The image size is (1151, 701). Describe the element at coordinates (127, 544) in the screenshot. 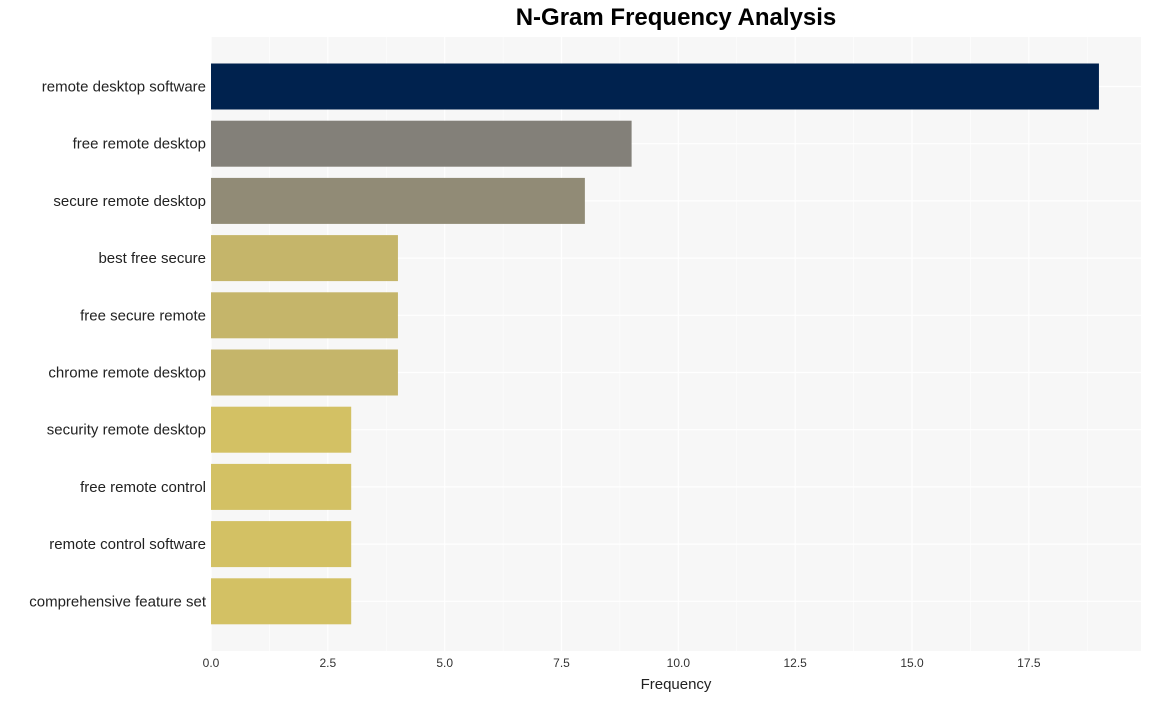

I see `y-tick-label: remote control software` at that location.